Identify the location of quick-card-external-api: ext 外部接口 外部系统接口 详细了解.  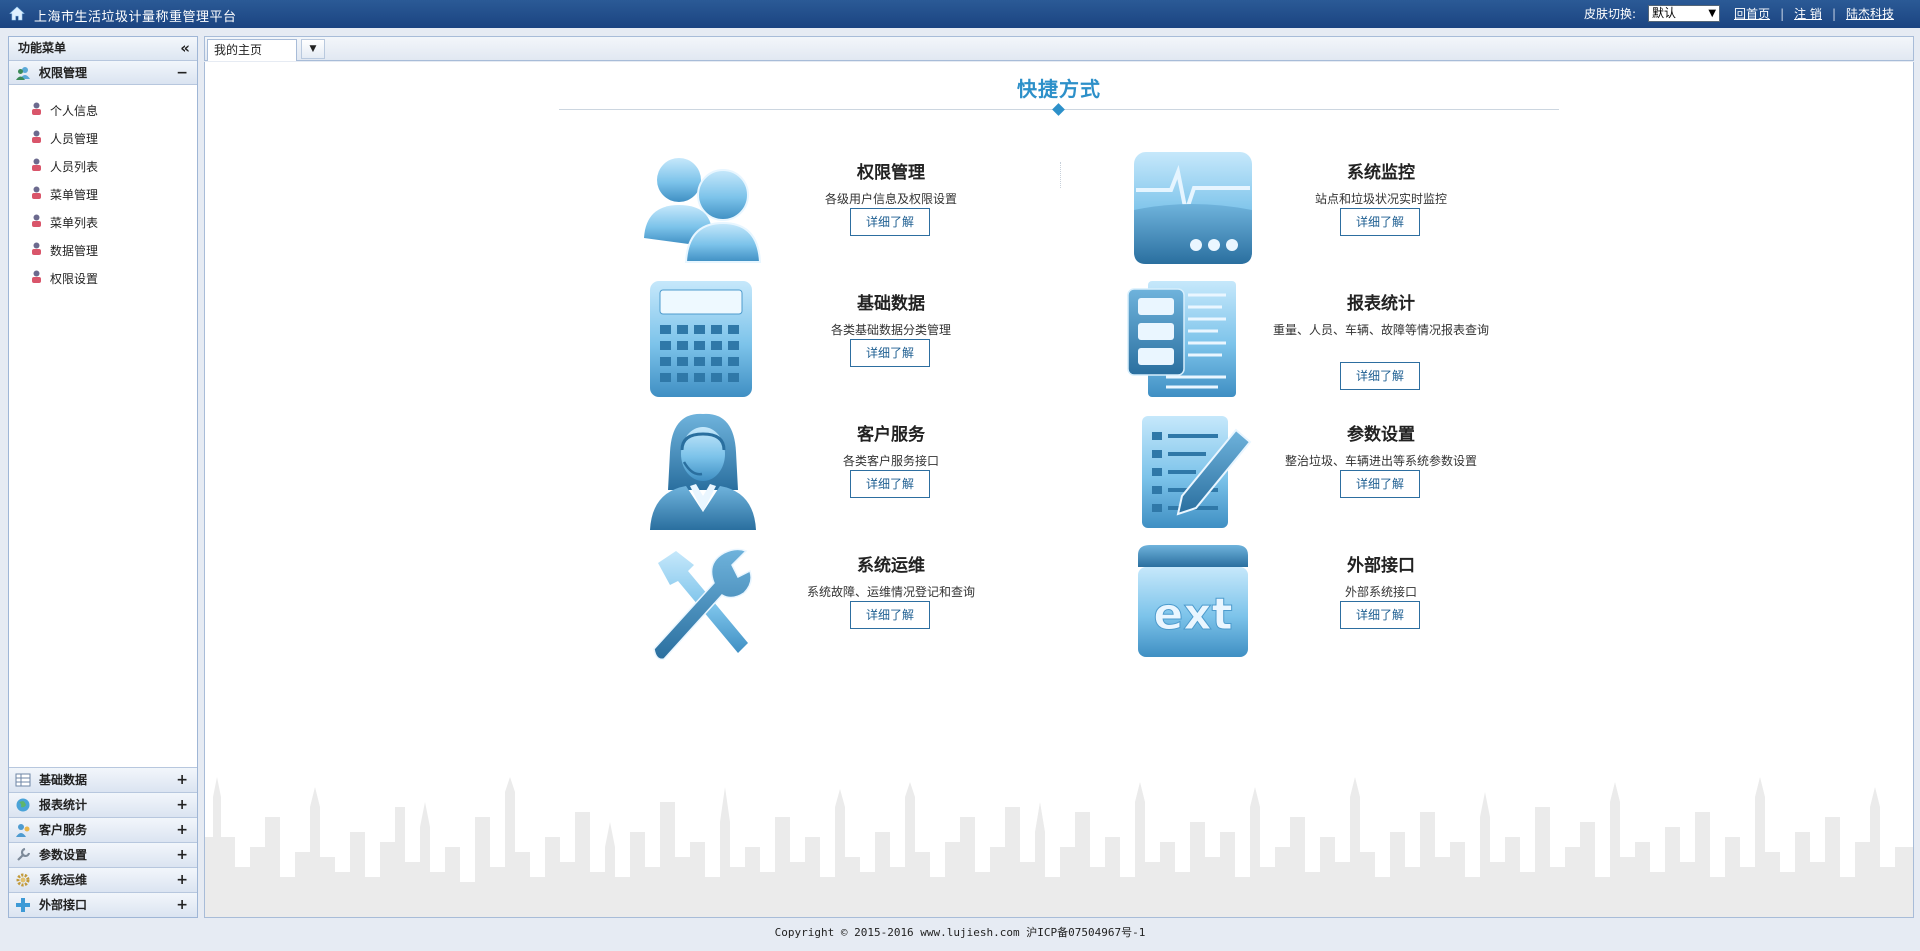
(1356, 605).